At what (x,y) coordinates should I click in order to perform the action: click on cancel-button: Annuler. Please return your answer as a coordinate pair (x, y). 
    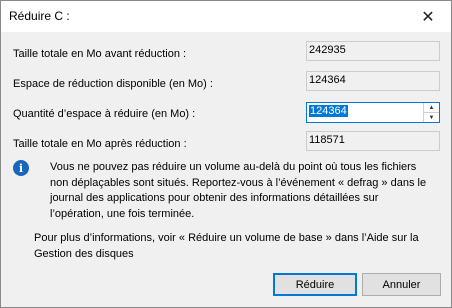
    Looking at the image, I should click on (401, 284).